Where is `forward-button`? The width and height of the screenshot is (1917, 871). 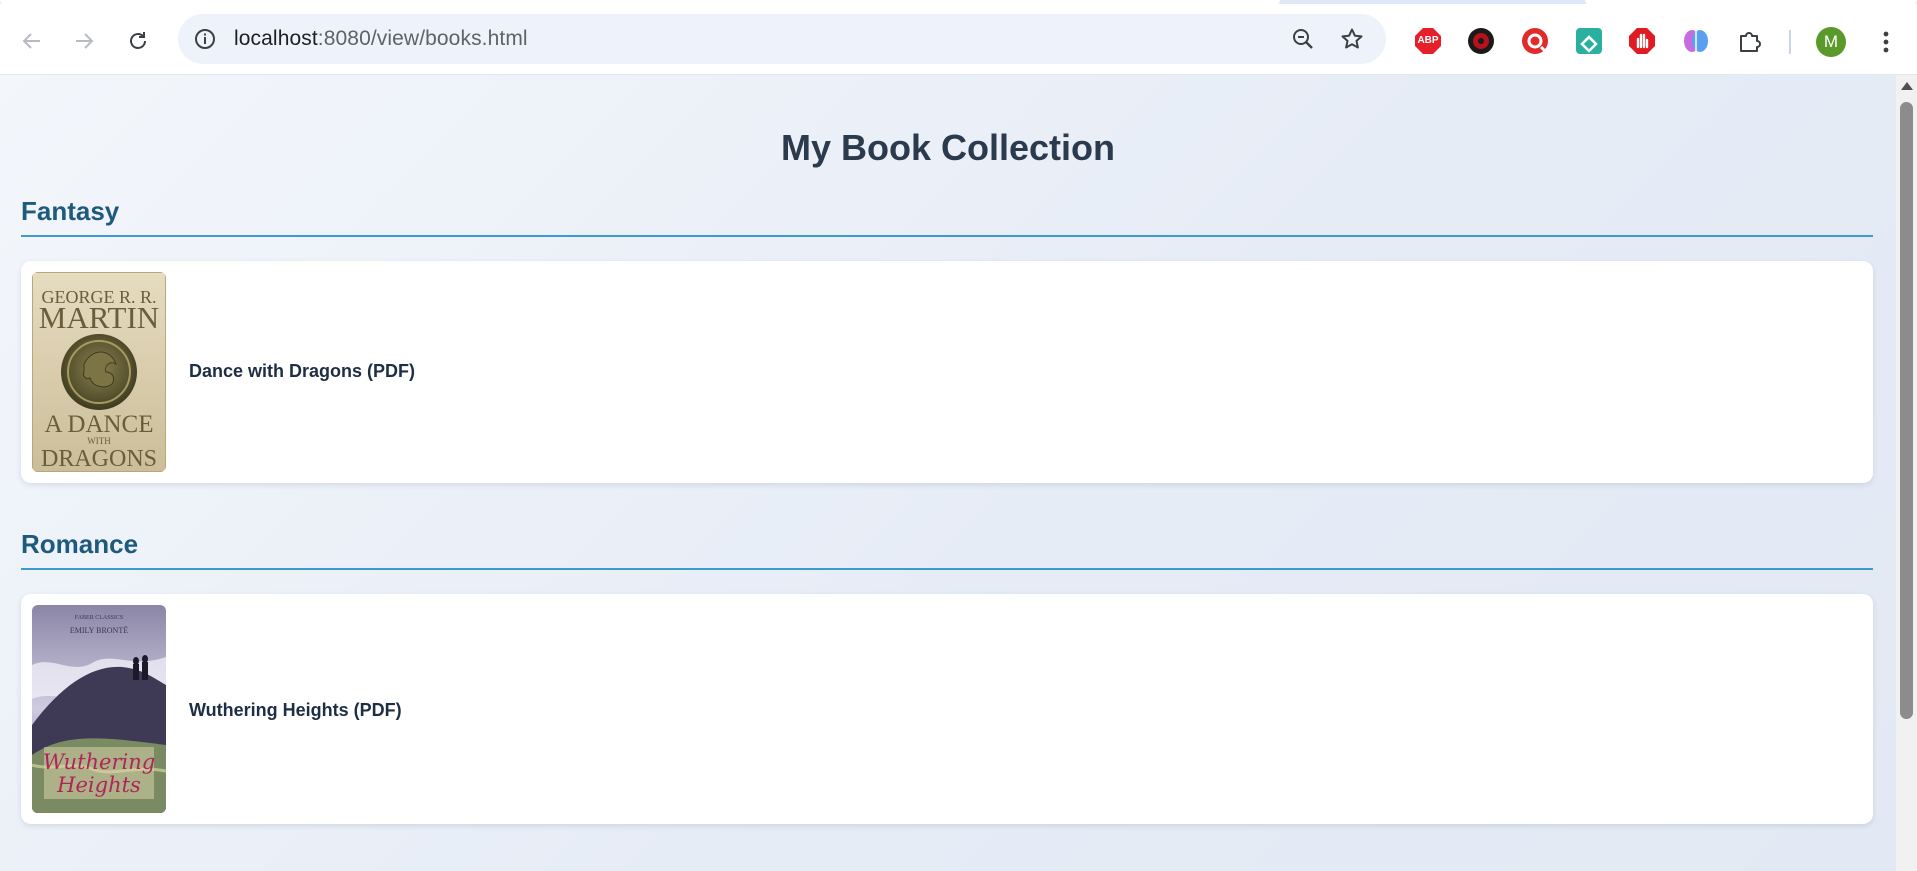 forward-button is located at coordinates (84, 41).